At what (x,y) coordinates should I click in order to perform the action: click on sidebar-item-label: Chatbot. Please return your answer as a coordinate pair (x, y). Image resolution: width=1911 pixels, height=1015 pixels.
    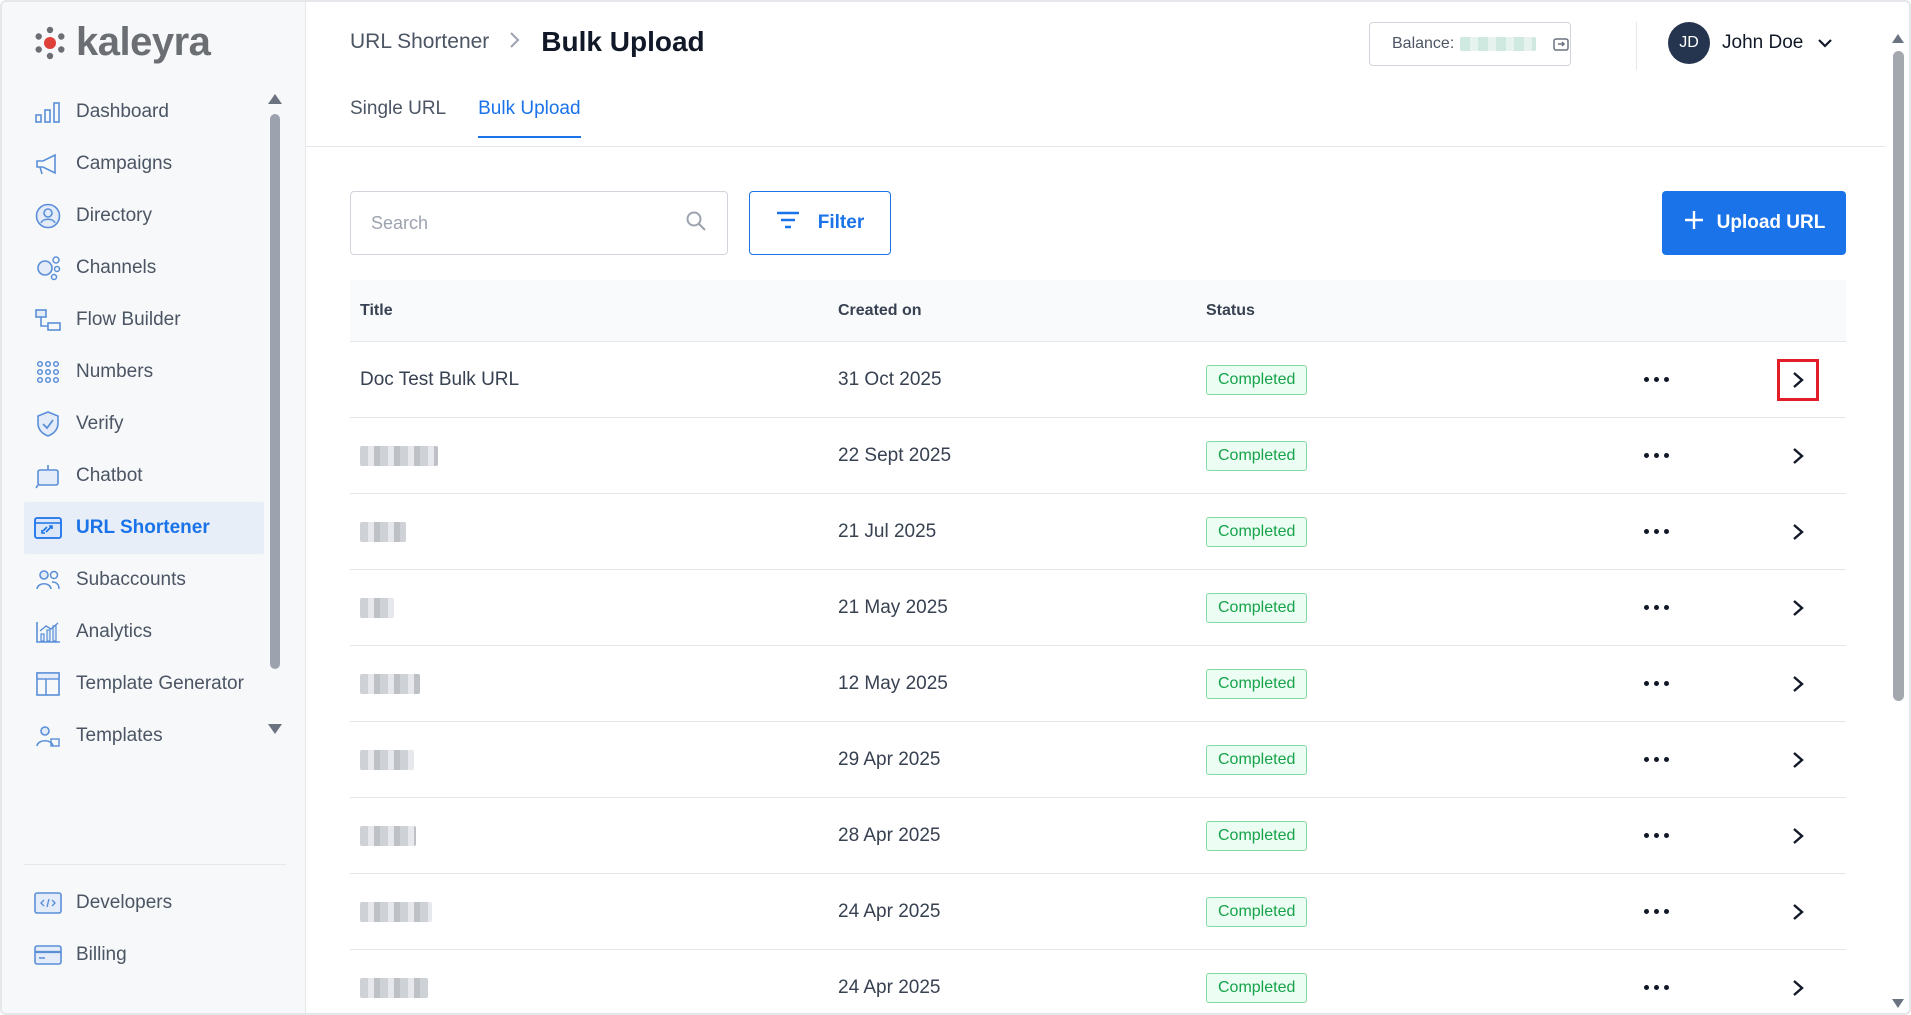
    Looking at the image, I should click on (109, 475).